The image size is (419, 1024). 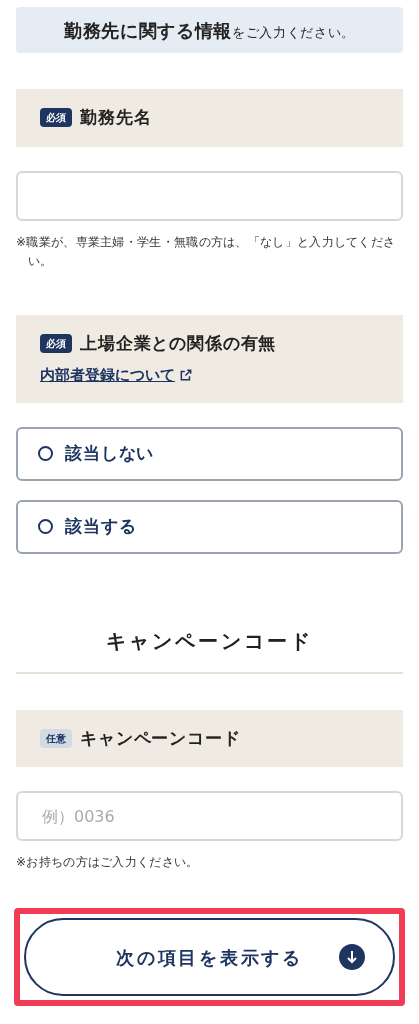 I want to click on next-button: 次の項目を表示する, so click(x=209, y=957).